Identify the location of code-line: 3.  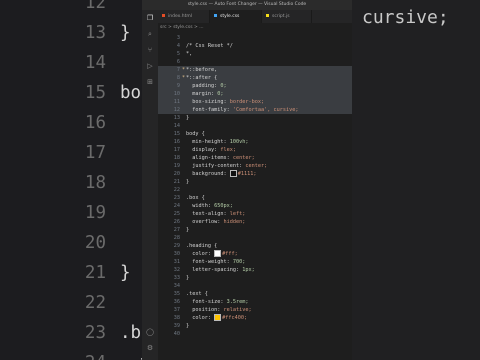
(255, 38).